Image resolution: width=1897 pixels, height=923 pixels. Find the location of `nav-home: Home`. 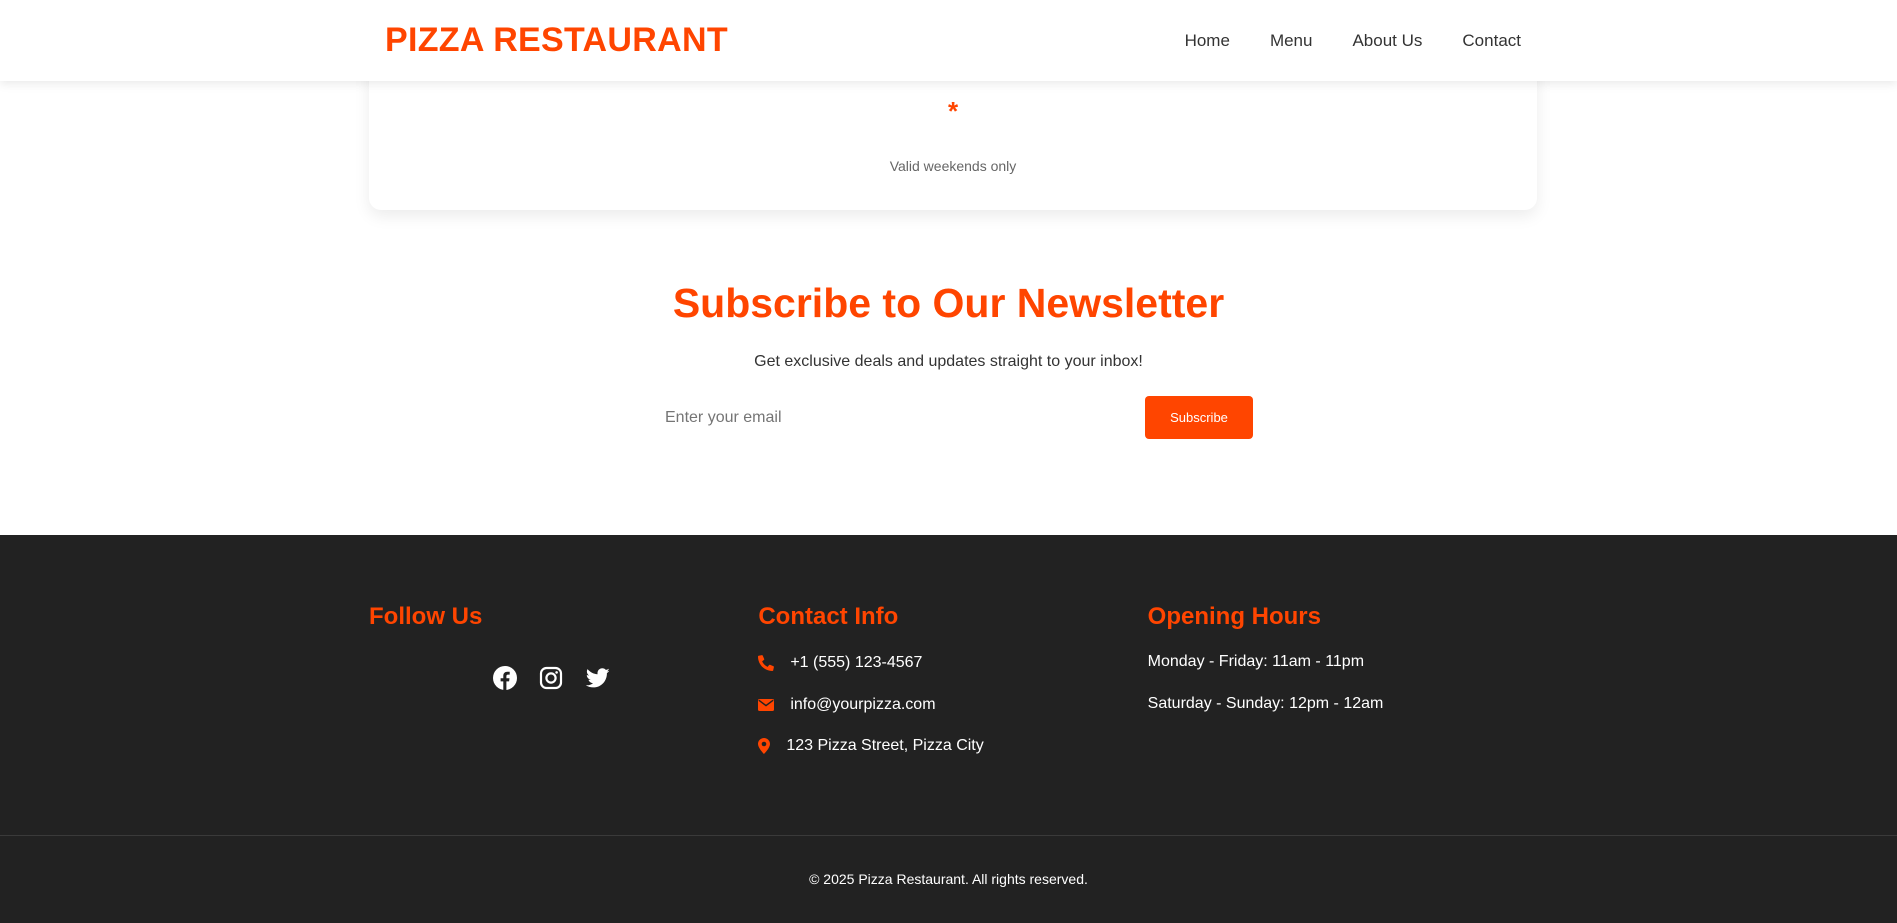

nav-home: Home is located at coordinates (1207, 41).